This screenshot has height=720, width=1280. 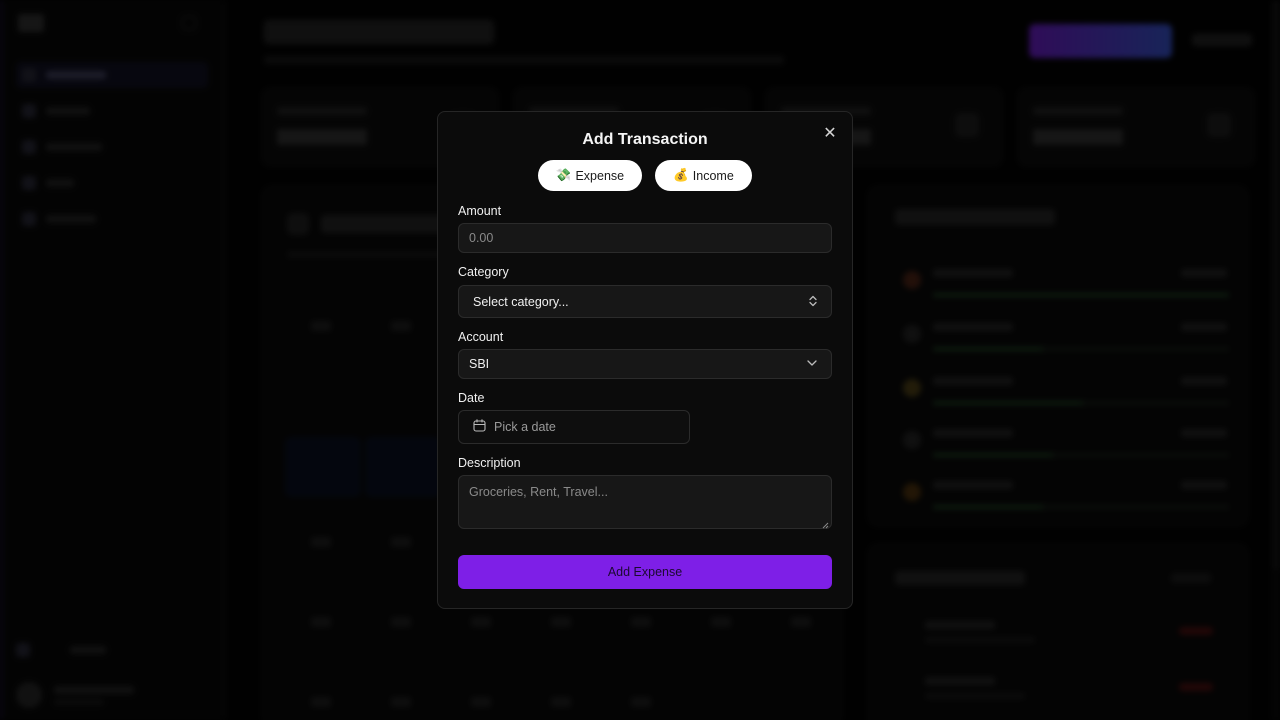 What do you see at coordinates (479, 364) in the screenshot?
I see `account-value: SBI` at bounding box center [479, 364].